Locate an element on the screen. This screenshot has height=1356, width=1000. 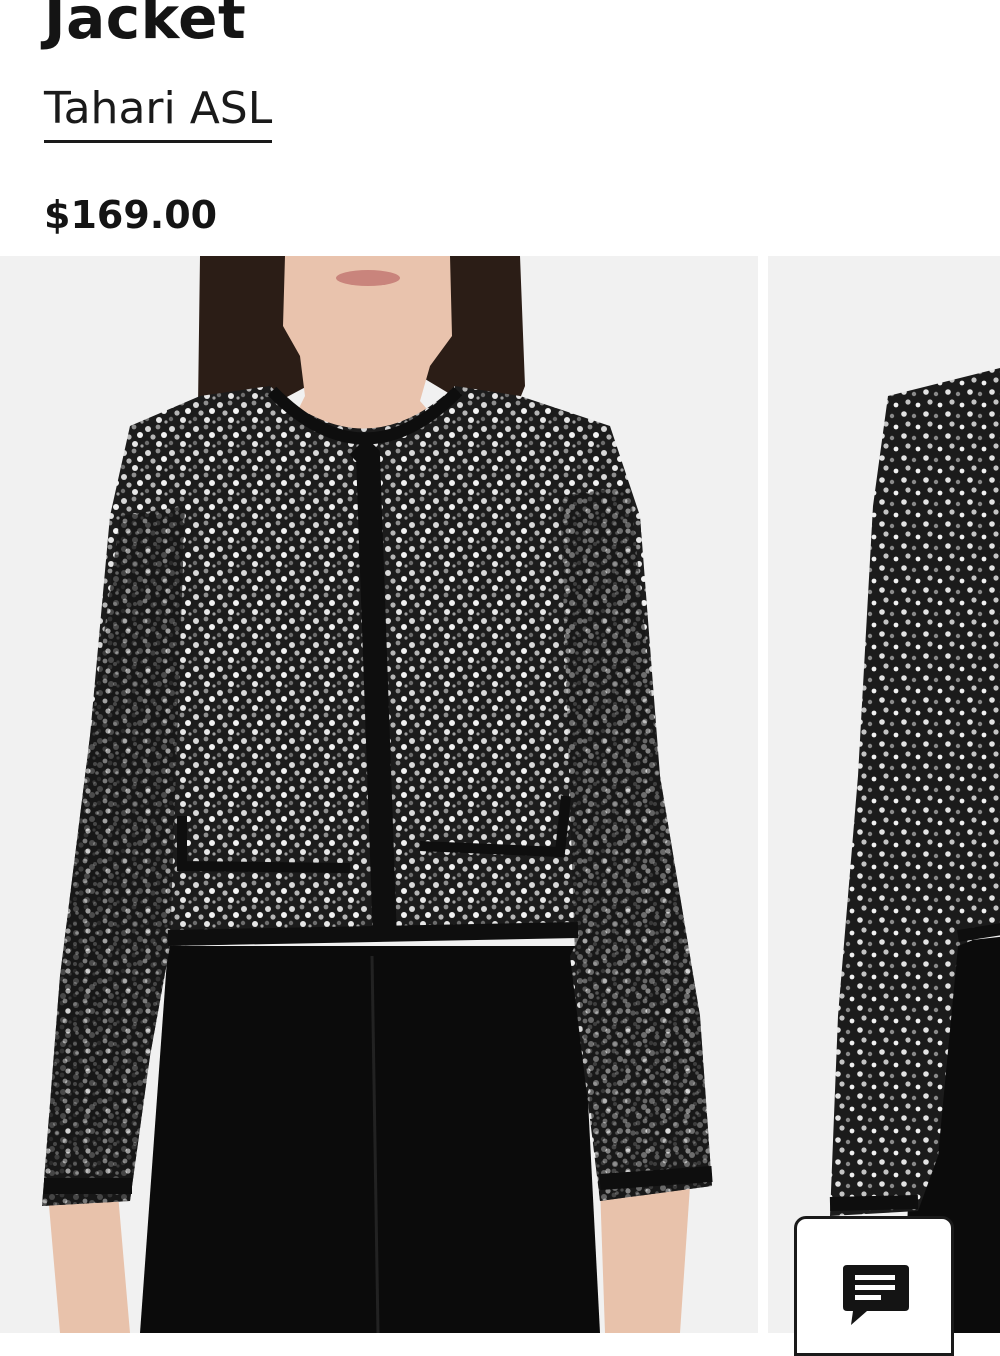
product-price: $169.00 is located at coordinates (131, 215).